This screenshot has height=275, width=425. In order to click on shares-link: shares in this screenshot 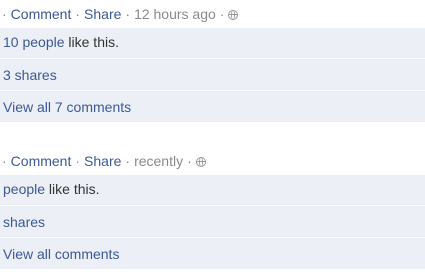, I will do `click(24, 222)`.